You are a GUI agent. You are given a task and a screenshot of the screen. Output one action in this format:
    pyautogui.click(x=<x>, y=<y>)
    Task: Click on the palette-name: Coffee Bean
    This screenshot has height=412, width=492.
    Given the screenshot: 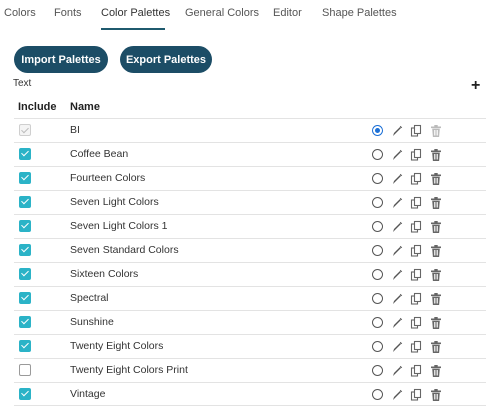 What is the action you would take?
    pyautogui.click(x=99, y=154)
    